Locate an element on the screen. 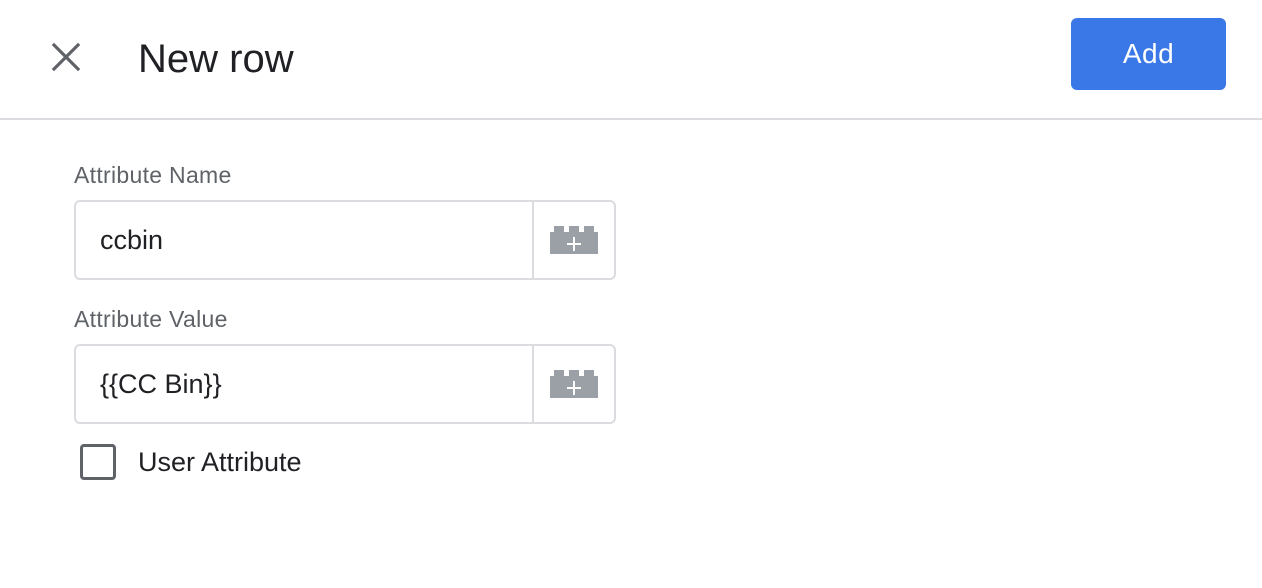 This screenshot has height=588, width=1262. attribute-name-label: Attribute Name is located at coordinates (153, 175).